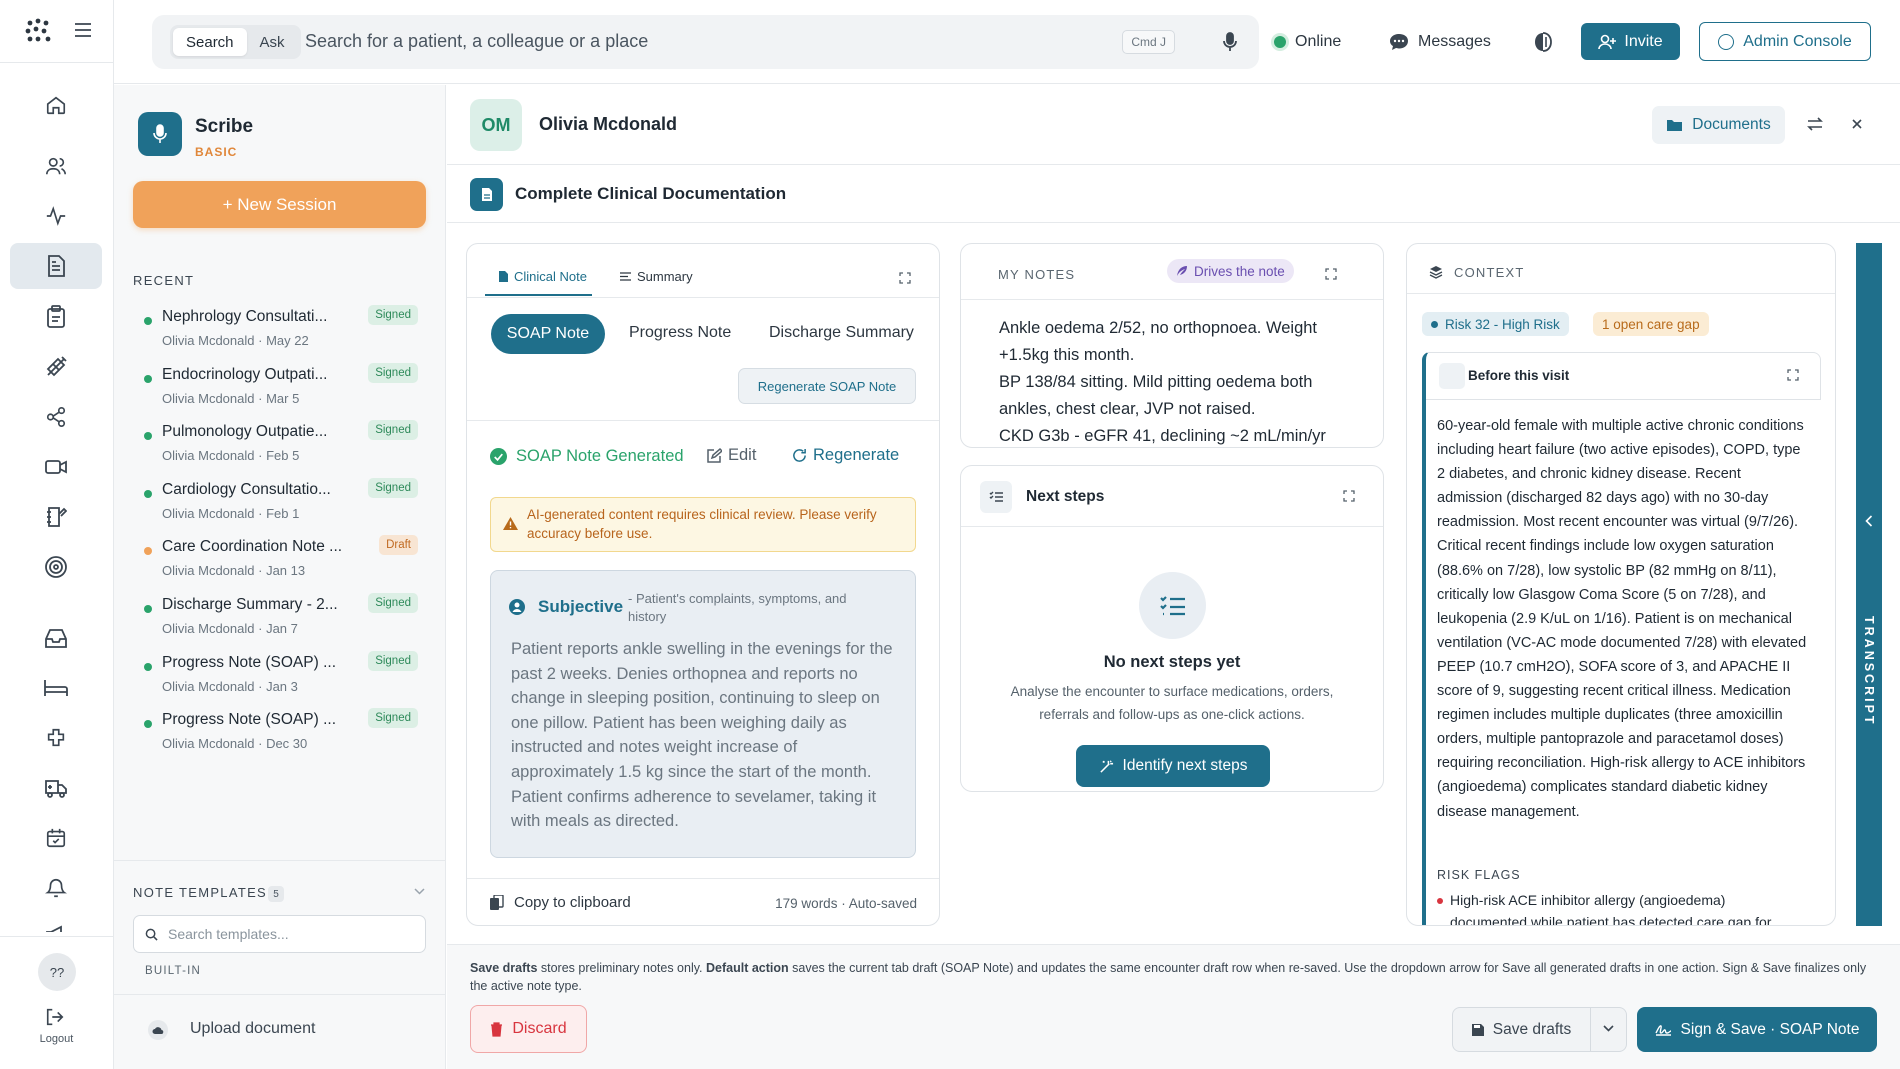 The height and width of the screenshot is (1069, 1900). What do you see at coordinates (83, 30) in the screenshot?
I see `menu-icon` at bounding box center [83, 30].